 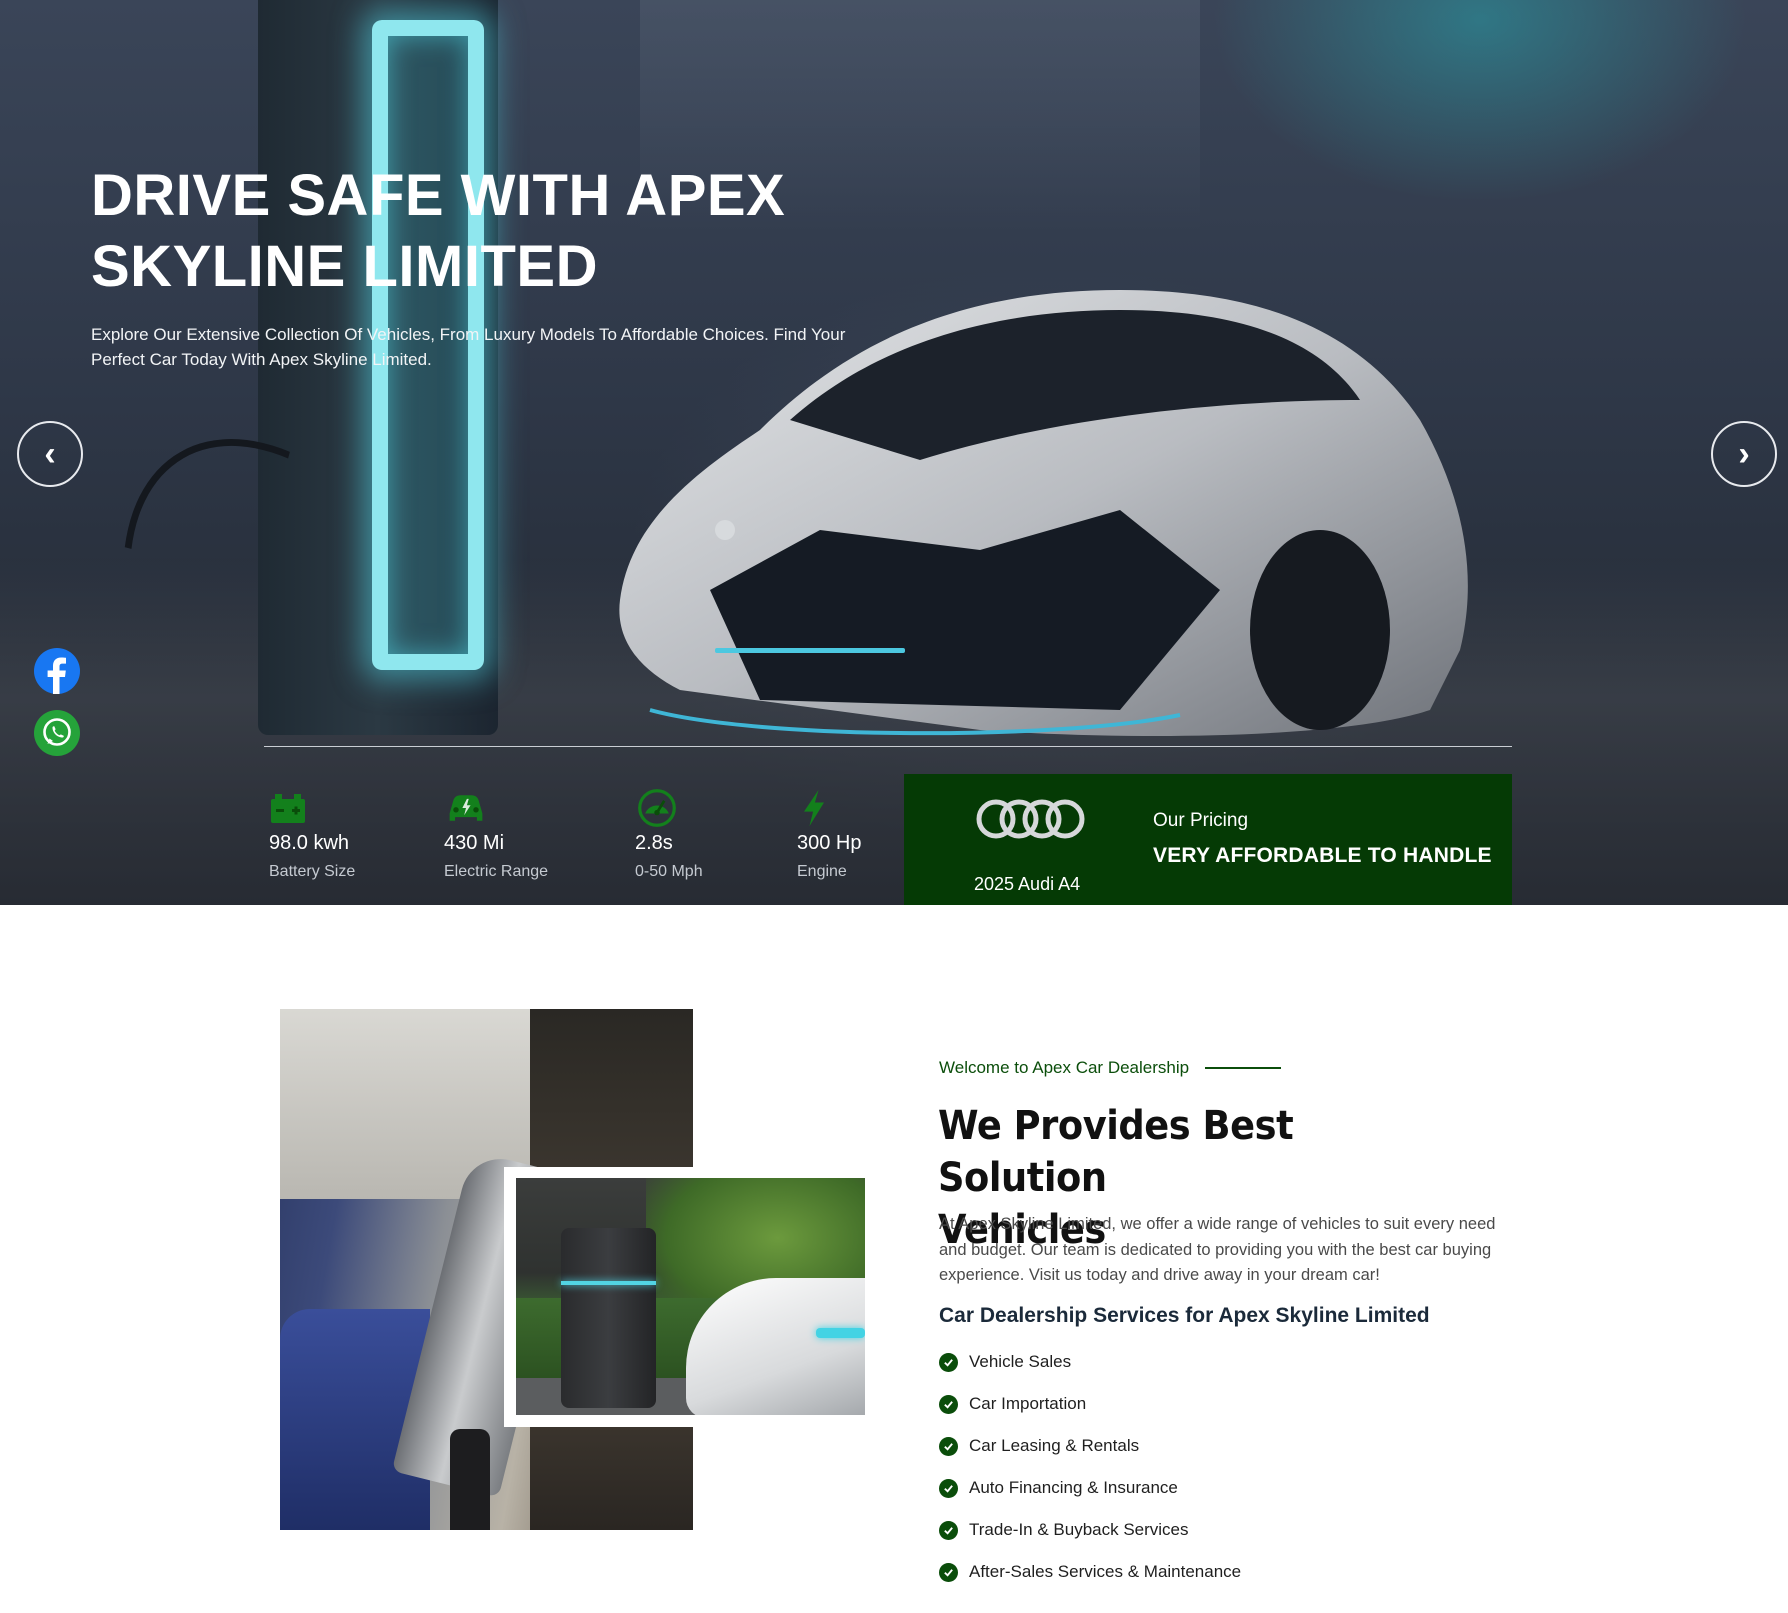 I want to click on list-item: Car Importation, so click(x=1090, y=1404).